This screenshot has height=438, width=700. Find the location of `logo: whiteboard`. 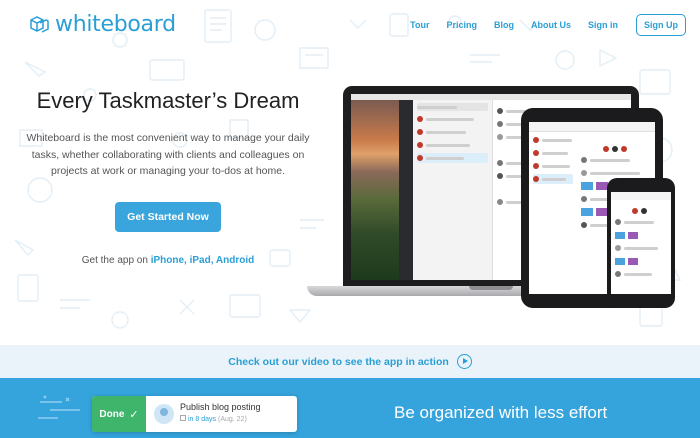

logo: whiteboard is located at coordinates (102, 24).